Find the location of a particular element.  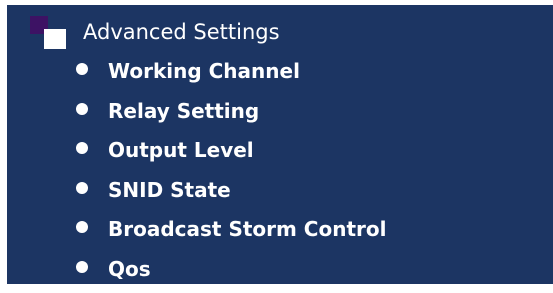

menu-item-label: Output Level is located at coordinates (181, 150).